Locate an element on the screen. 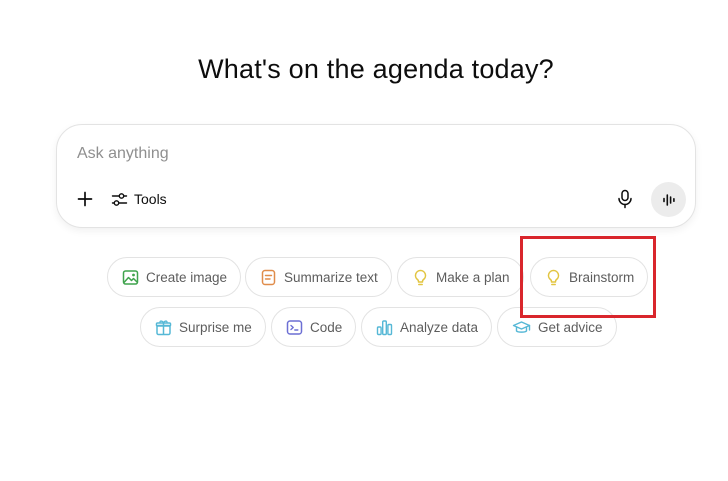 The image size is (728, 481). tools-button: Tools is located at coordinates (139, 199).